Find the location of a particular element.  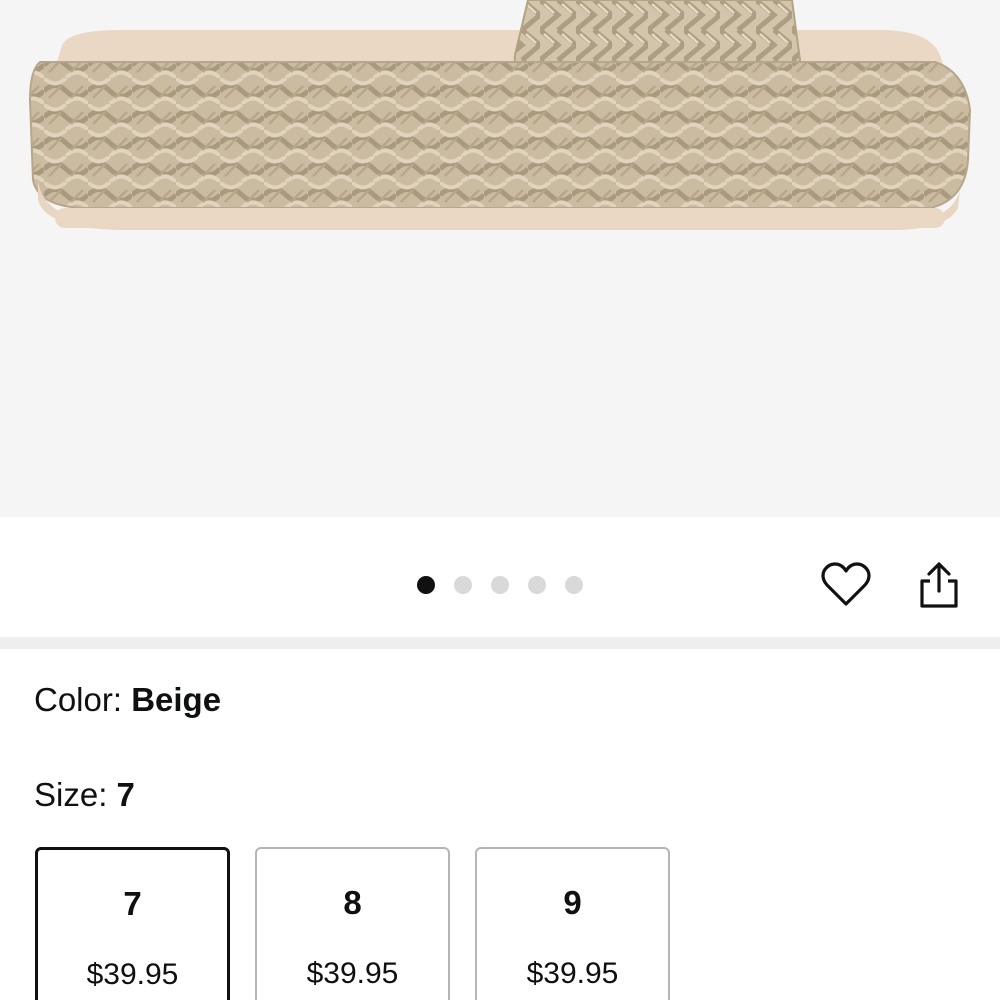

share-button is located at coordinates (939, 585).